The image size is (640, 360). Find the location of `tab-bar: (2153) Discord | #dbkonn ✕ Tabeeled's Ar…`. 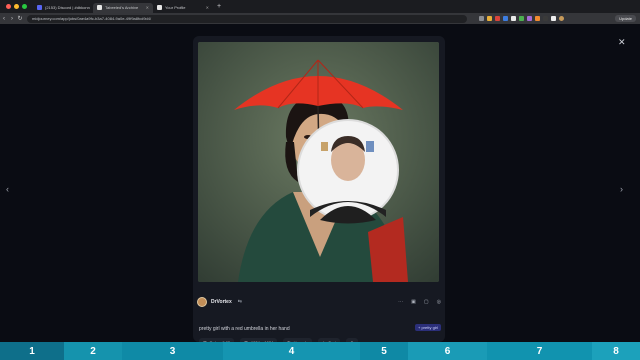

tab-bar: (2153) Discord | #dbkonn ✕ Tabeeled's Ar… is located at coordinates (320, 6).